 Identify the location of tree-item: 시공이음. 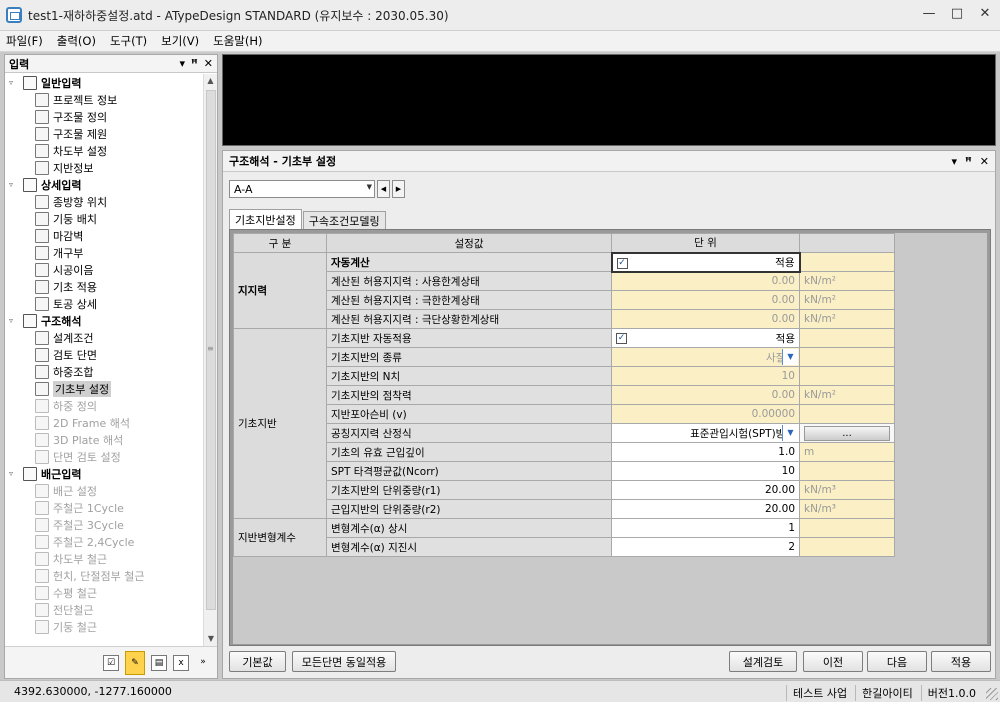
(104, 269).